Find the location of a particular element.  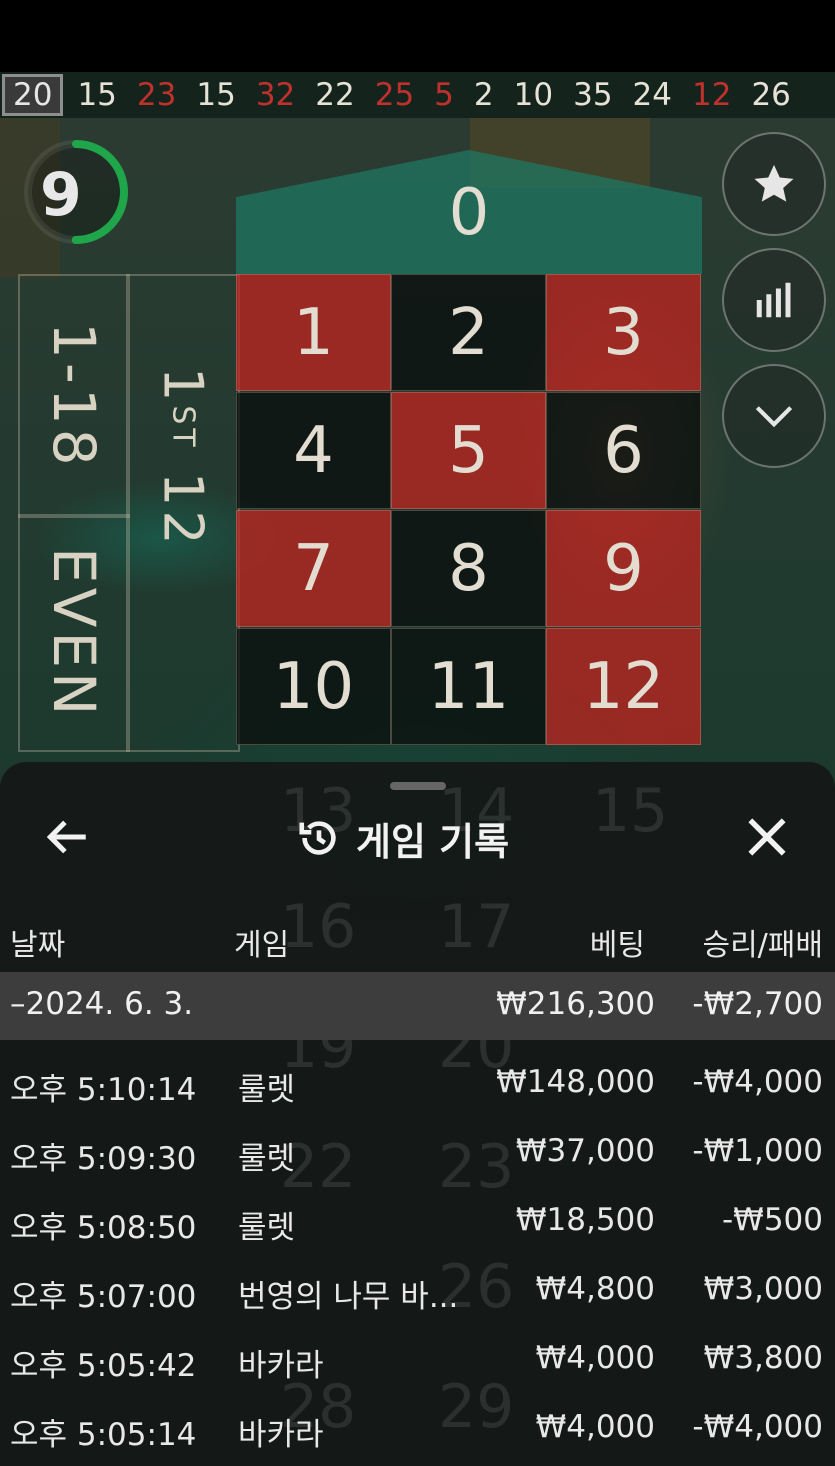

bet-spot-number: 8 is located at coordinates (468, 568).